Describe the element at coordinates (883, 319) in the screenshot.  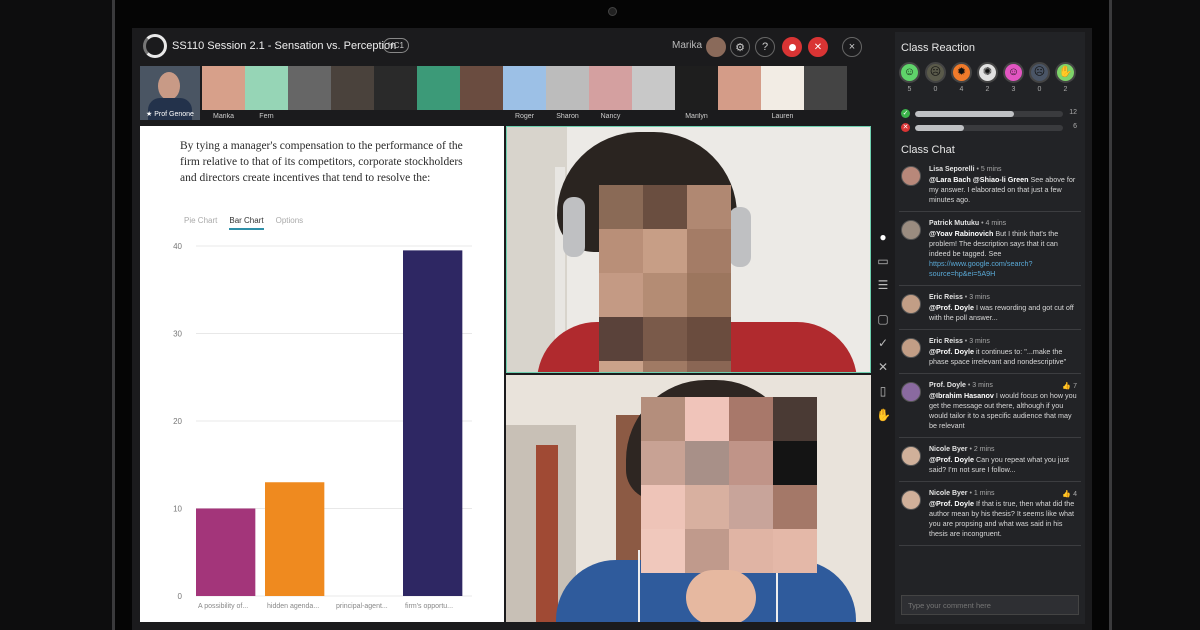
I see `monitor-icon: ▢` at that location.